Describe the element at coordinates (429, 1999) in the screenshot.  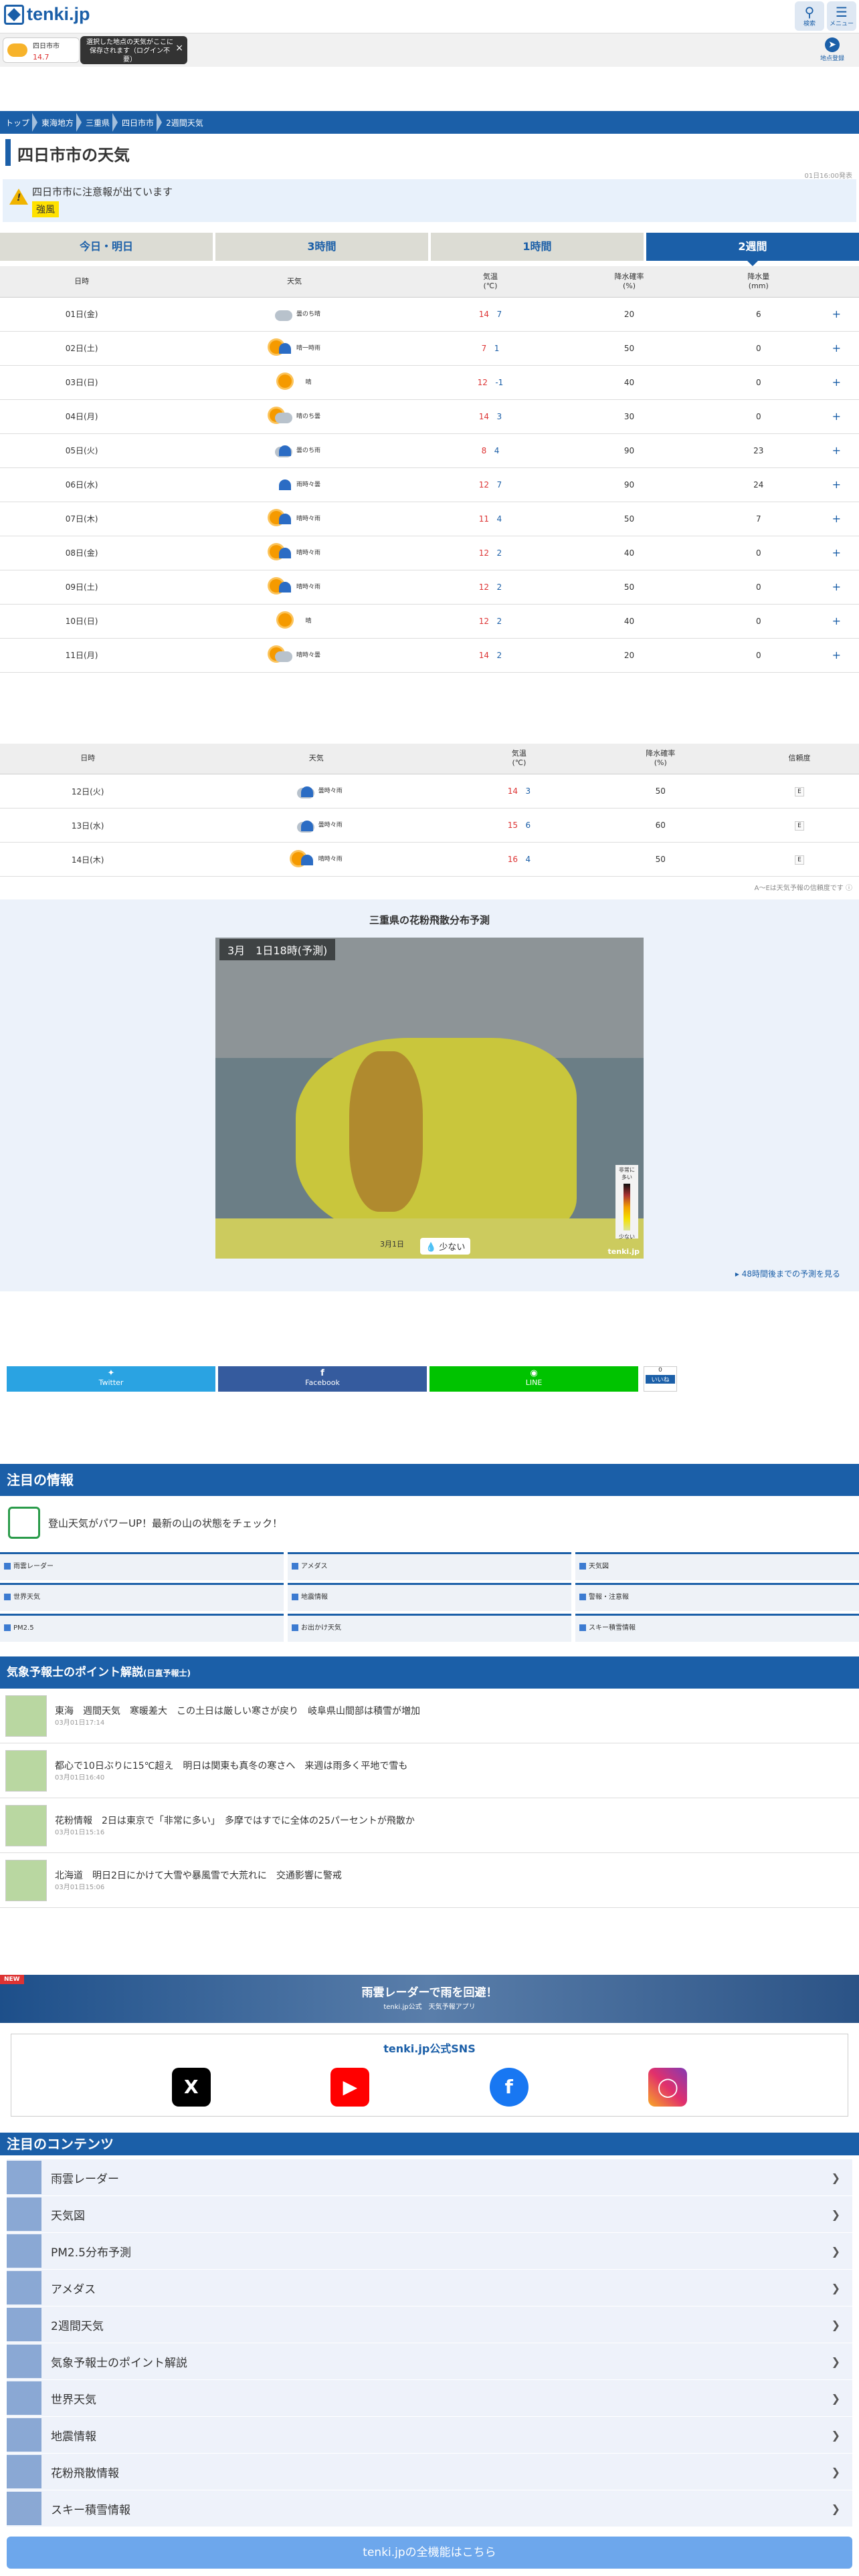
I see `app-banner: NEW 雨雲レーダーで雨を回避！ tenki.jp公式 天気予報アプリ` at that location.